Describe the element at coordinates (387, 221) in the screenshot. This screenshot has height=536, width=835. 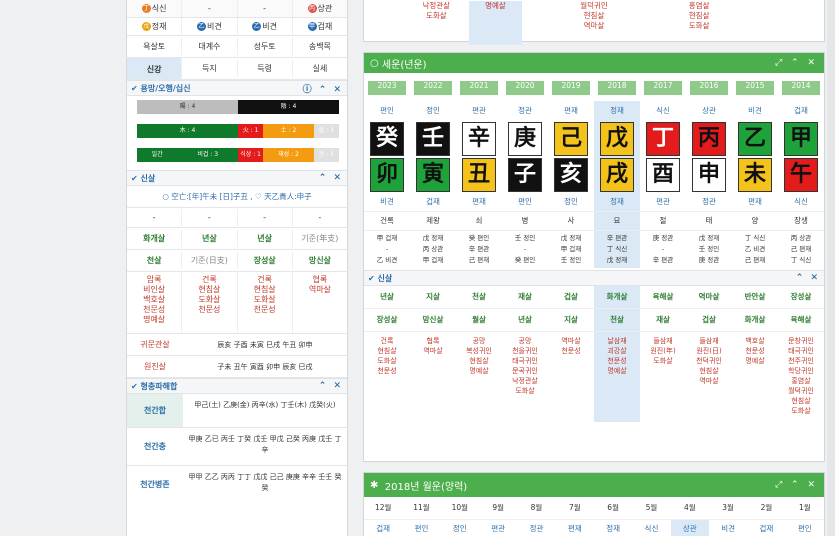
I see `cell: 건록` at that location.